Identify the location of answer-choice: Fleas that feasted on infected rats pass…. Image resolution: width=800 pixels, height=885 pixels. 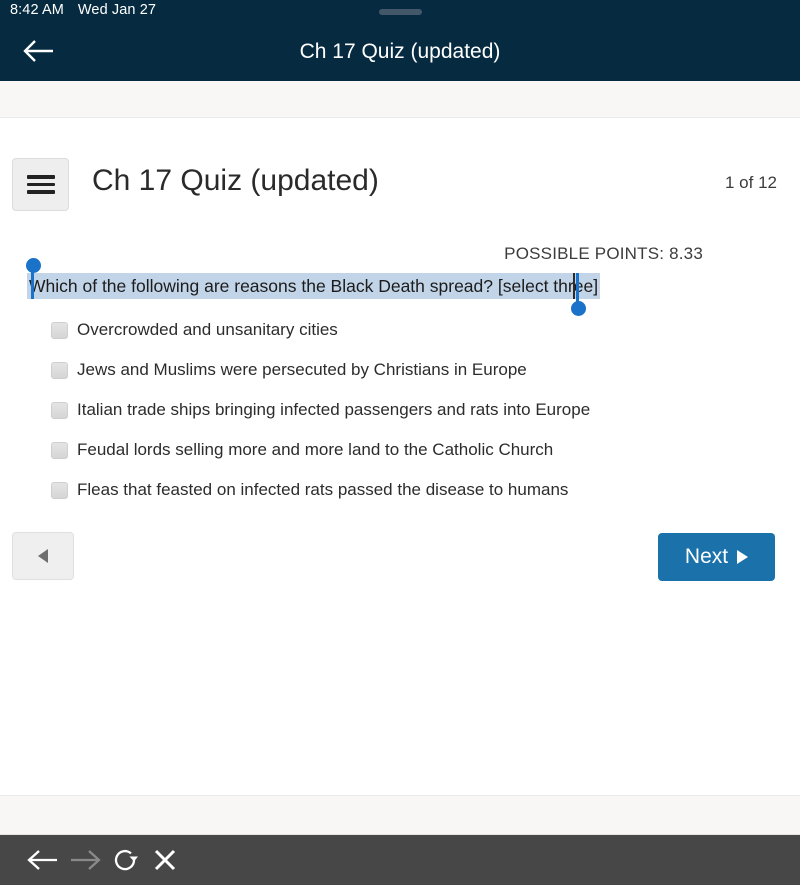
(400, 490).